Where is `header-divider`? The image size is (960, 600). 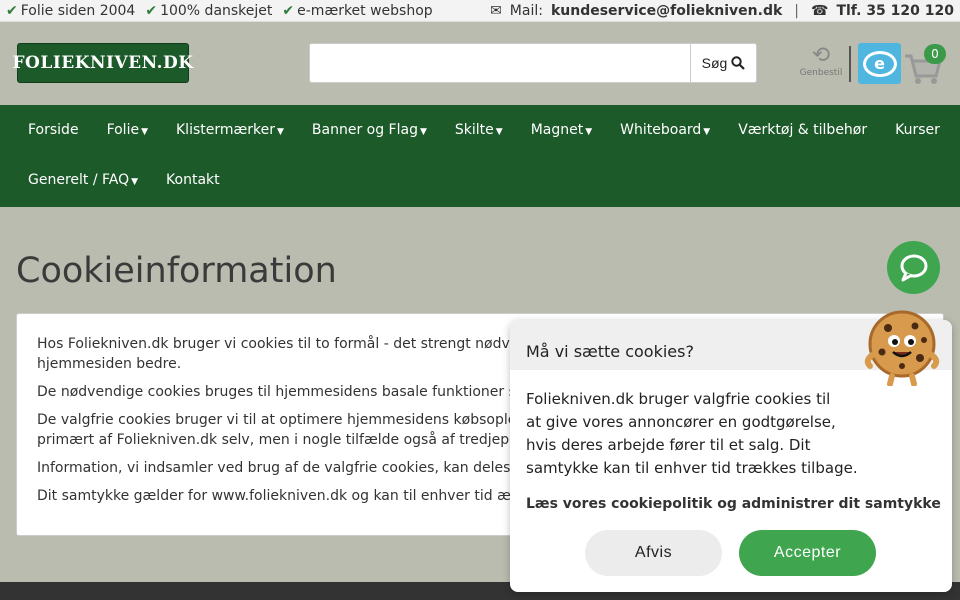
header-divider is located at coordinates (850, 64).